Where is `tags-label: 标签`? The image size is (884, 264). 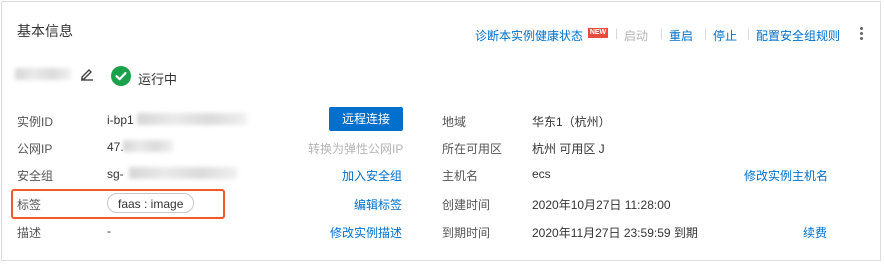 tags-label: 标签 is located at coordinates (29, 205).